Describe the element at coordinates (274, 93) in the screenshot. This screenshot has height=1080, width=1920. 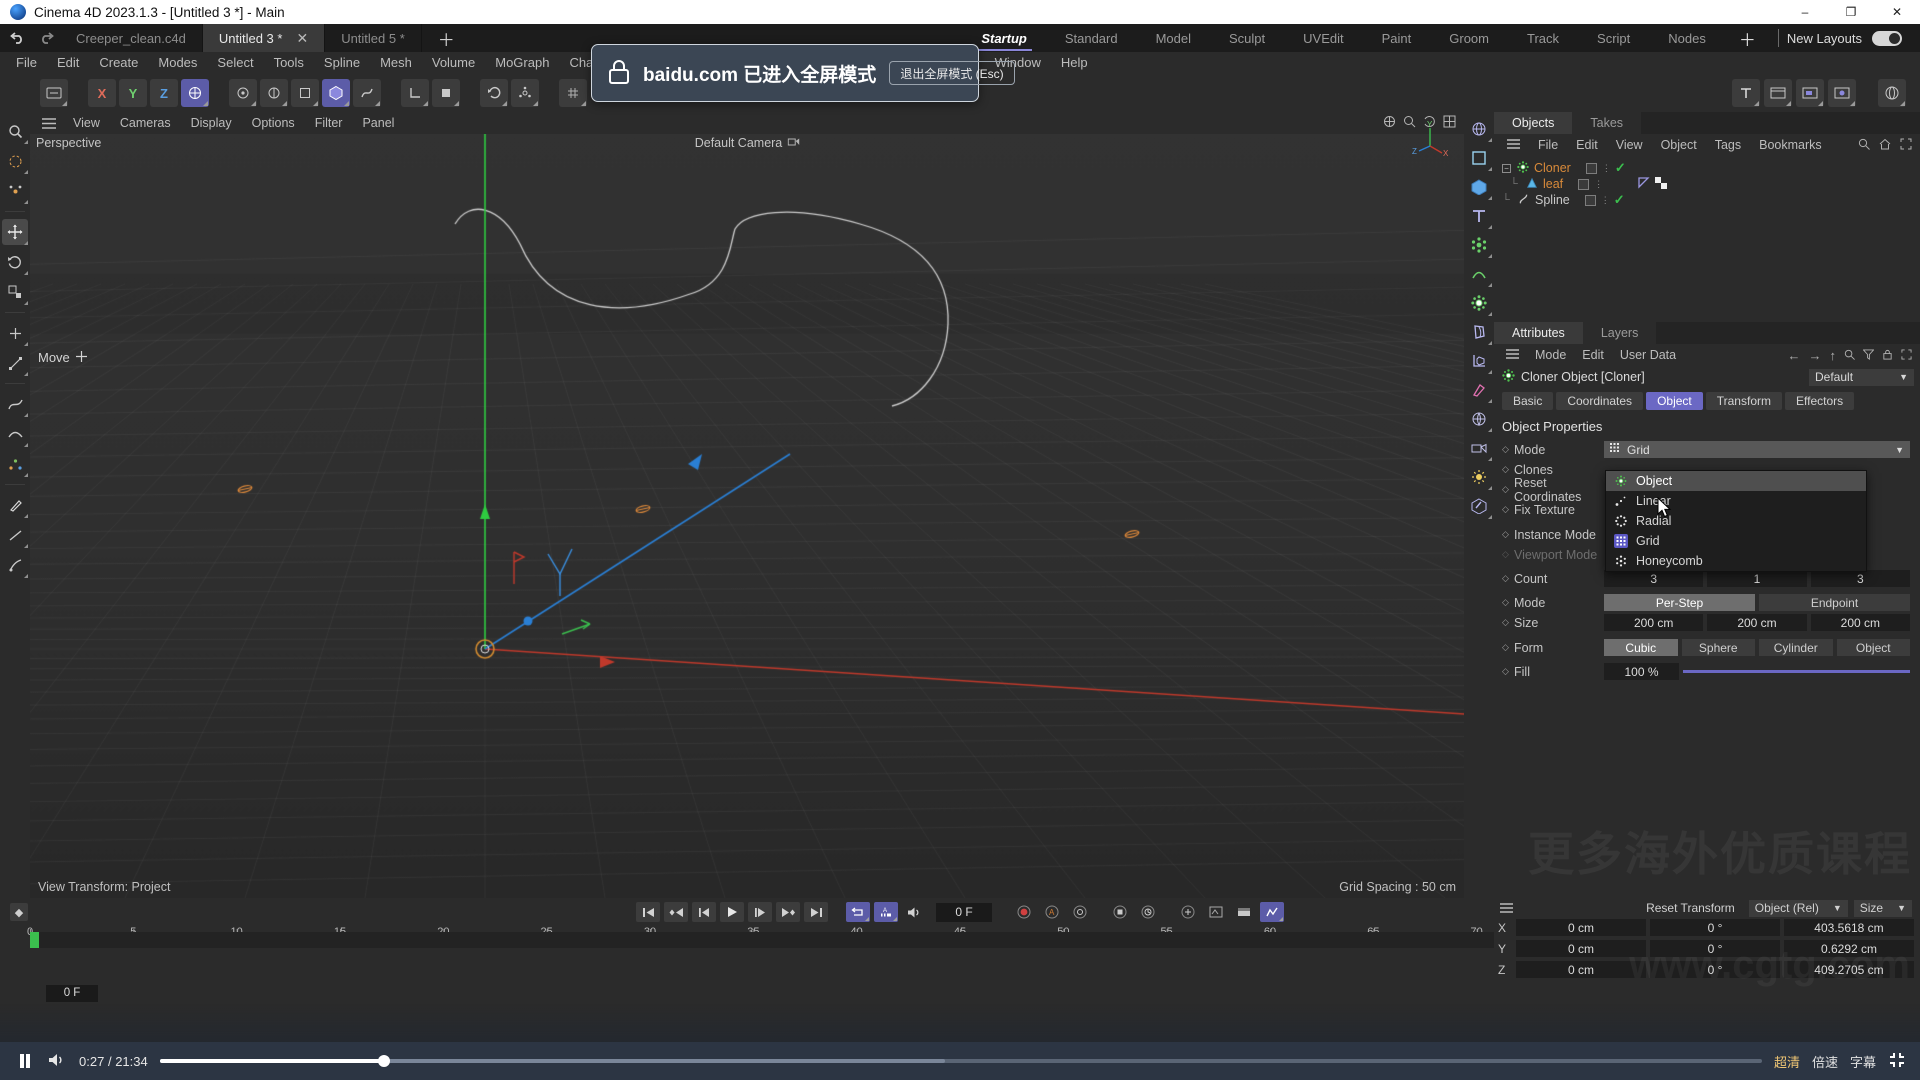
I see `model-mode-button` at that location.